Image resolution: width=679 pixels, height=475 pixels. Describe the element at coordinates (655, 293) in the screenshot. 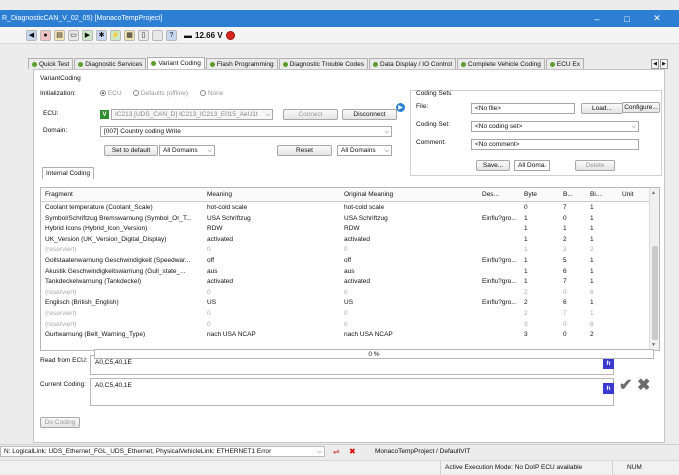

I see `scroll-thumb` at that location.